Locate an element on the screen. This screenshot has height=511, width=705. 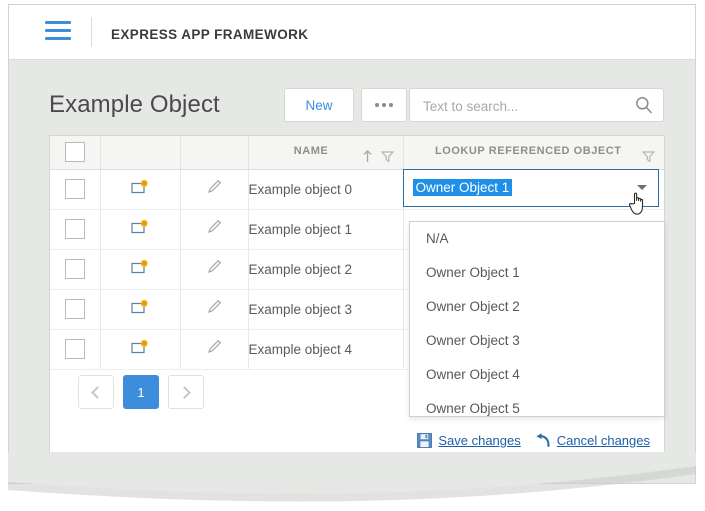
save-changes-label: Save changes is located at coordinates (479, 440).